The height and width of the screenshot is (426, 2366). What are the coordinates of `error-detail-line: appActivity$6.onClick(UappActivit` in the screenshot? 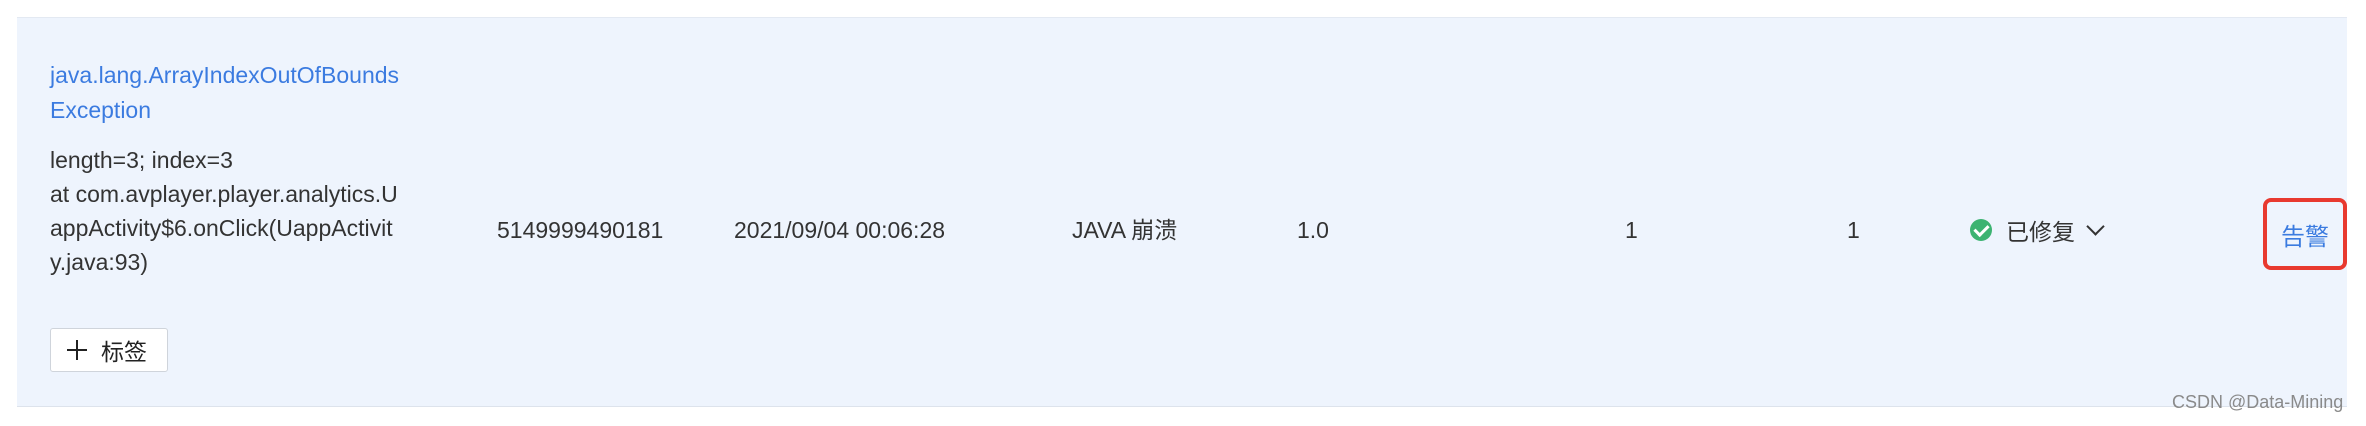 It's located at (221, 228).